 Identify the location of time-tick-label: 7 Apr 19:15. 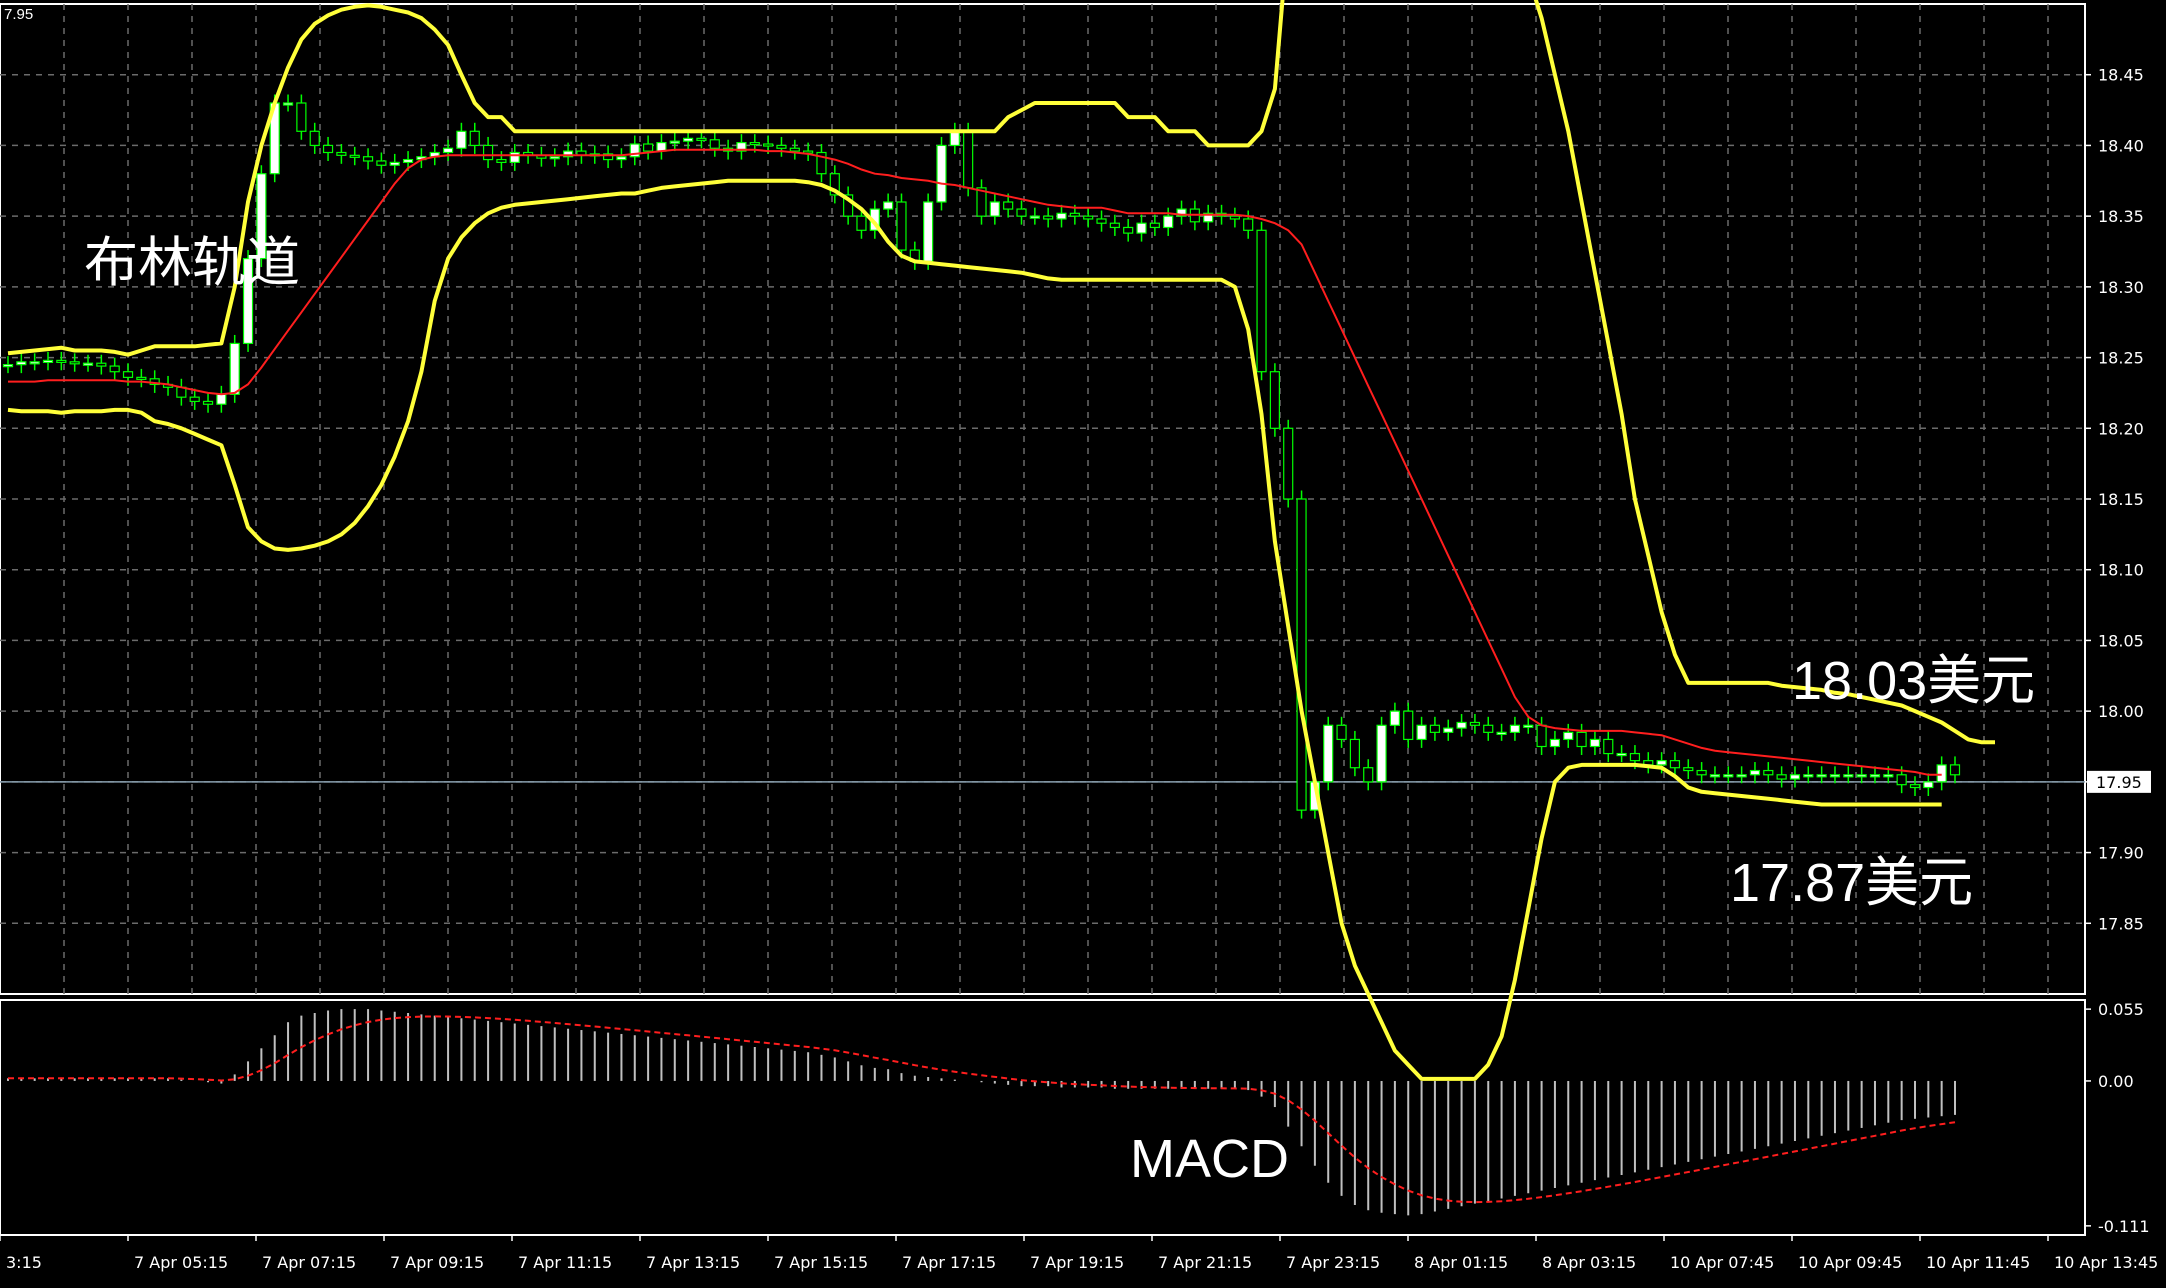
(1077, 1262).